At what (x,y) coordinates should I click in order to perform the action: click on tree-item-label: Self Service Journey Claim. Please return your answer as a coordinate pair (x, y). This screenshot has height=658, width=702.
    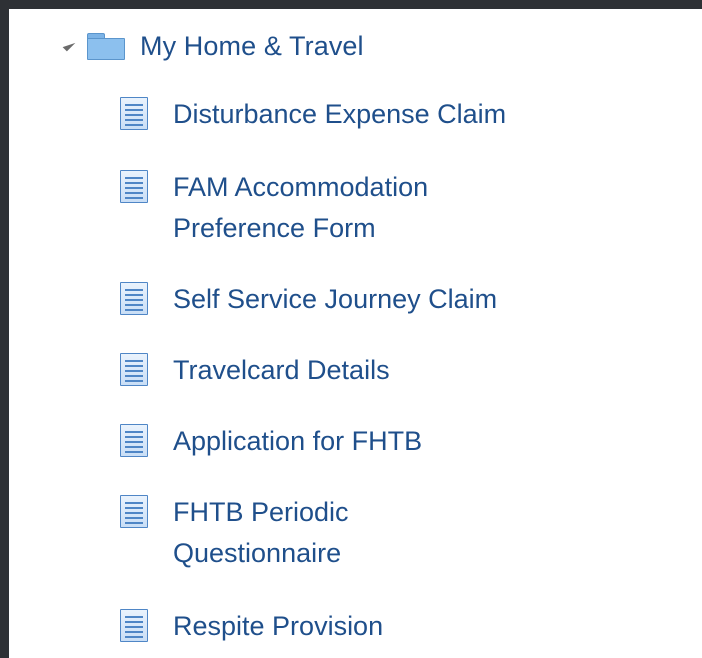
    Looking at the image, I should click on (383, 299).